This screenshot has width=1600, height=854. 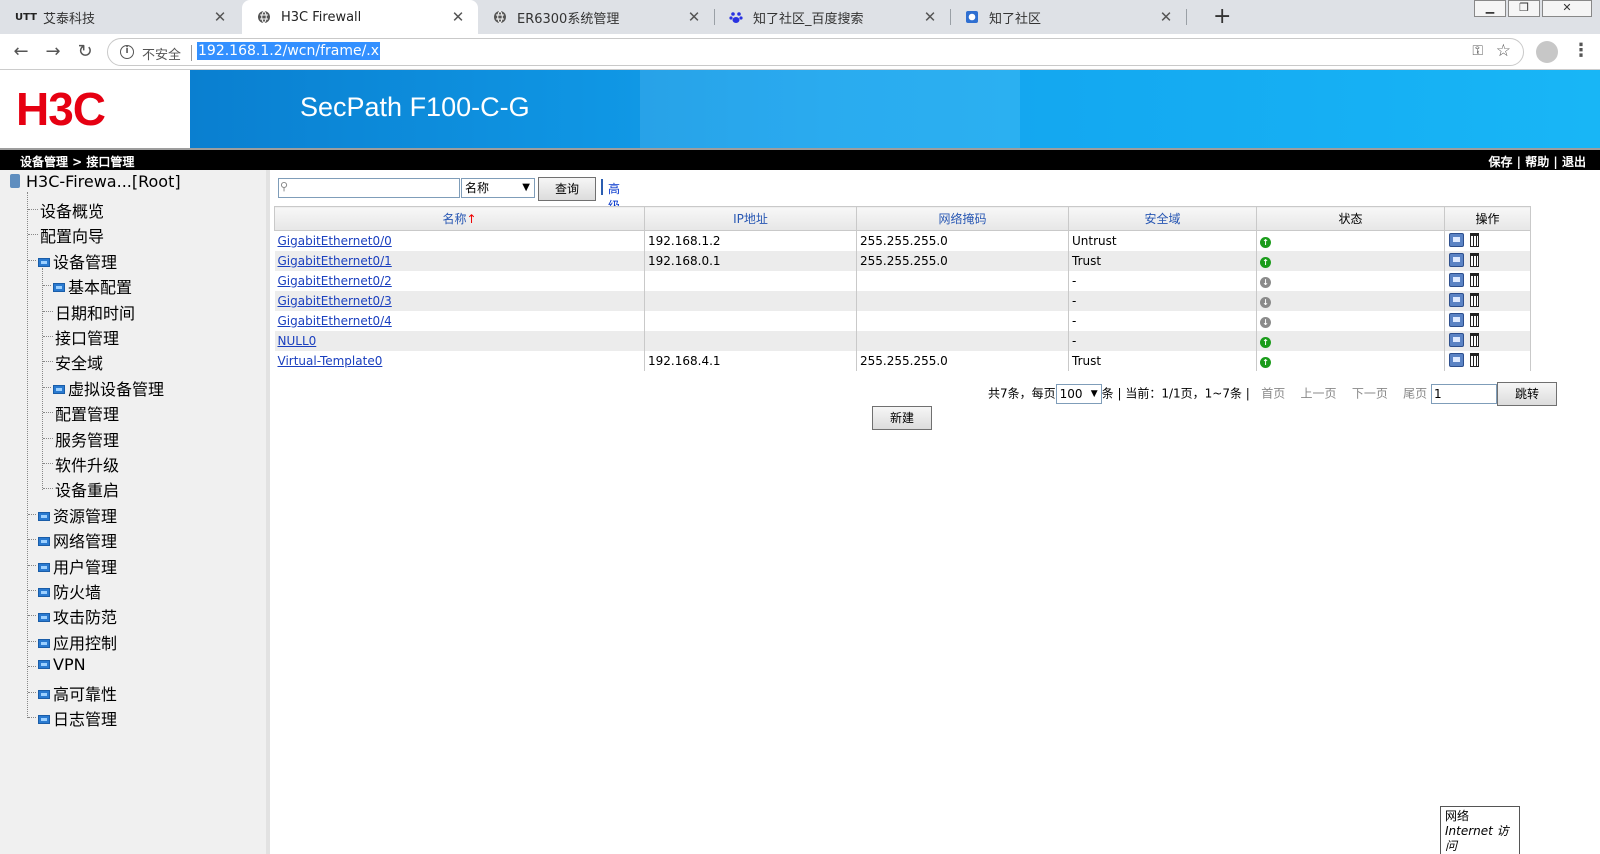 I want to click on col-header-name: 名称↑, so click(x=459, y=218).